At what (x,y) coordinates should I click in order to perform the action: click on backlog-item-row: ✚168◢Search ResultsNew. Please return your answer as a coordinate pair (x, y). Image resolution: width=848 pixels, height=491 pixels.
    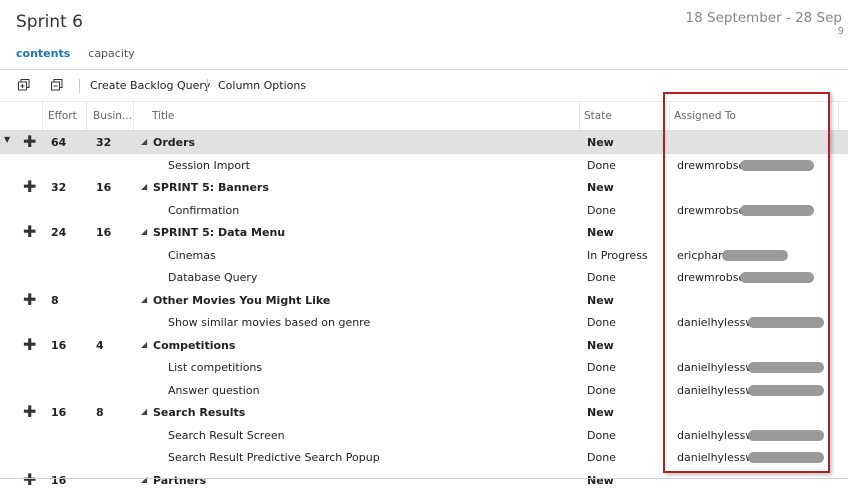
    Looking at the image, I should click on (424, 412).